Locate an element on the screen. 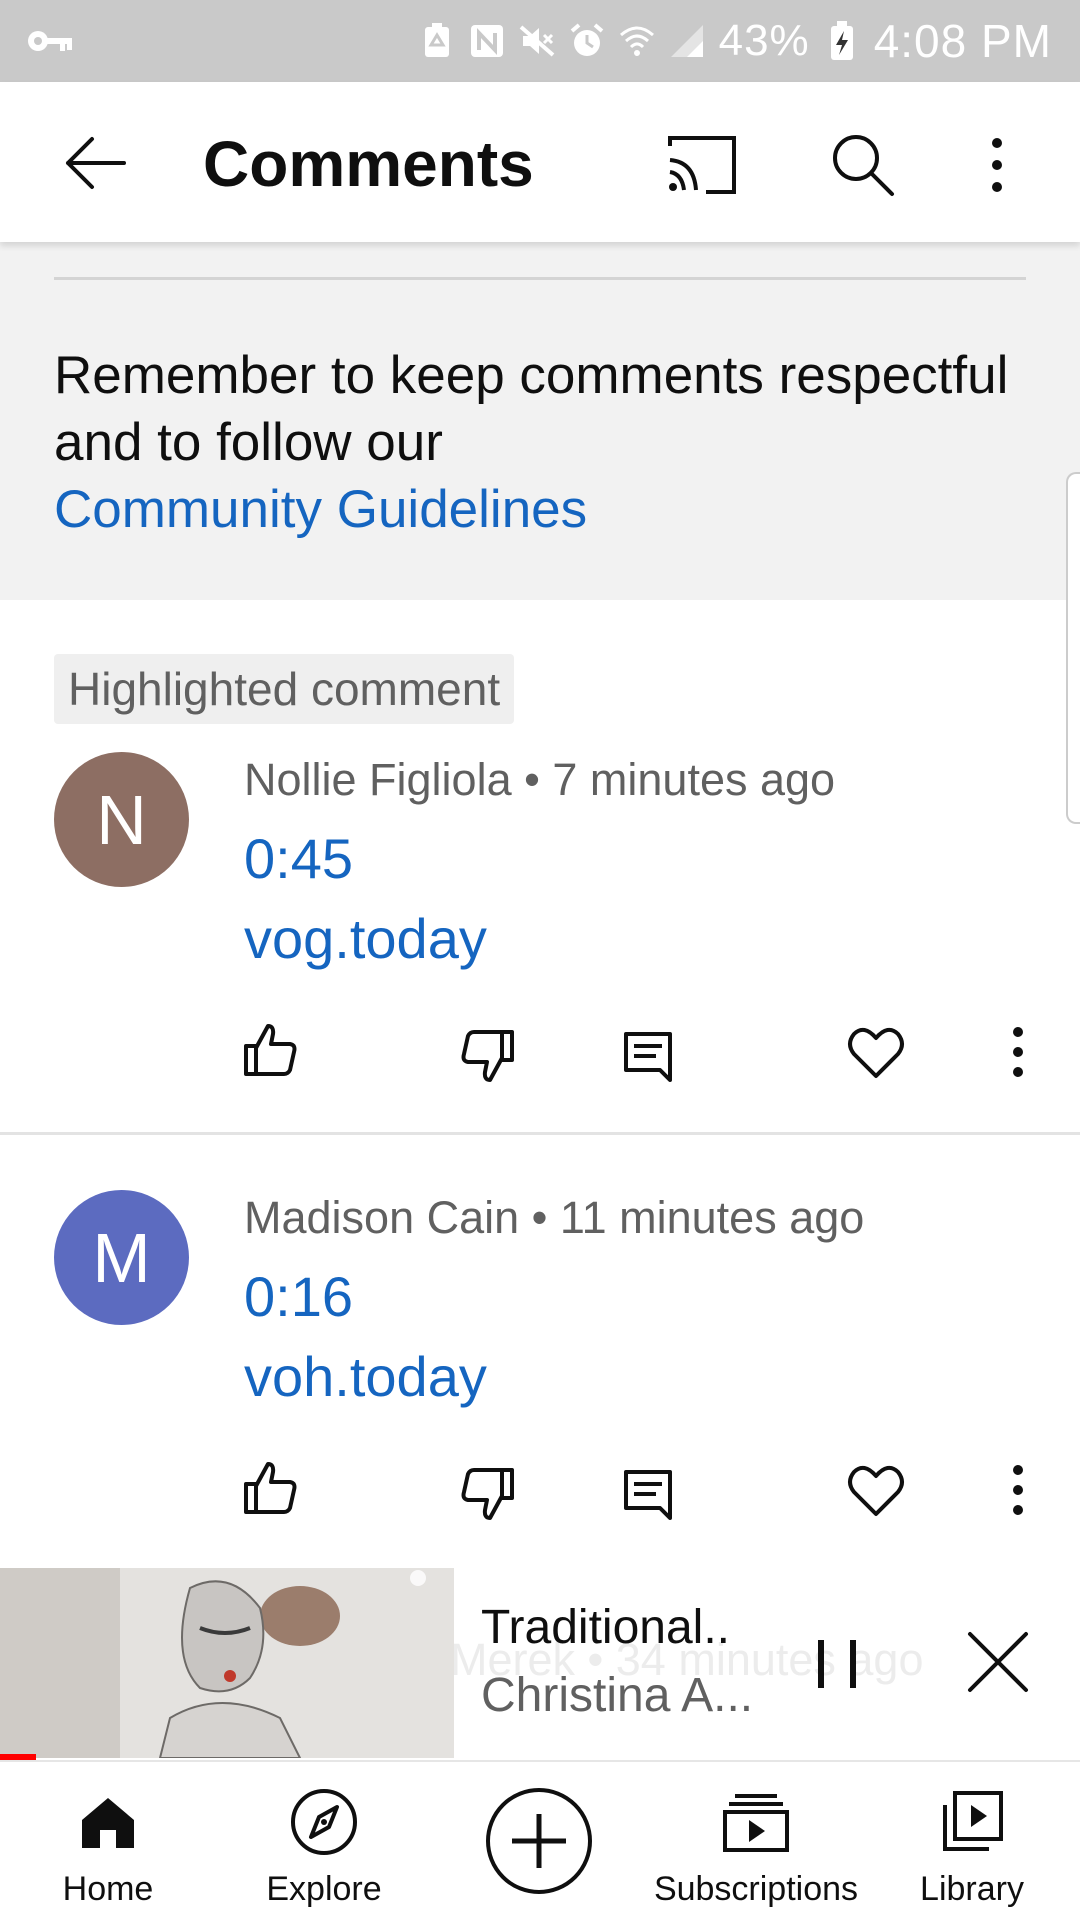  comment-meta: Nollie Figliola • 7 minutes ago is located at coordinates (540, 779).